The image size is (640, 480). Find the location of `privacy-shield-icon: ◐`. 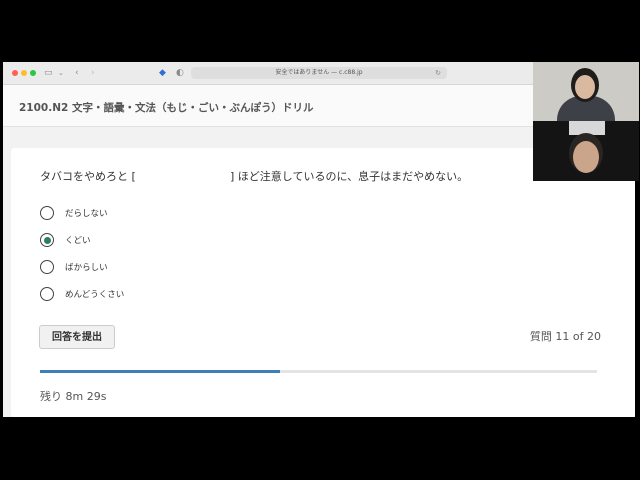

privacy-shield-icon: ◐ is located at coordinates (180, 73).